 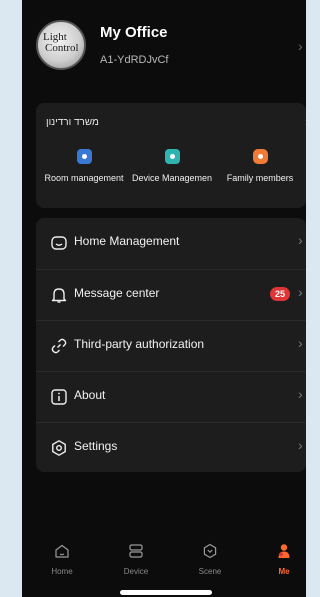 What do you see at coordinates (134, 60) in the screenshot?
I see `home-id: A1-YdRDJvCf` at bounding box center [134, 60].